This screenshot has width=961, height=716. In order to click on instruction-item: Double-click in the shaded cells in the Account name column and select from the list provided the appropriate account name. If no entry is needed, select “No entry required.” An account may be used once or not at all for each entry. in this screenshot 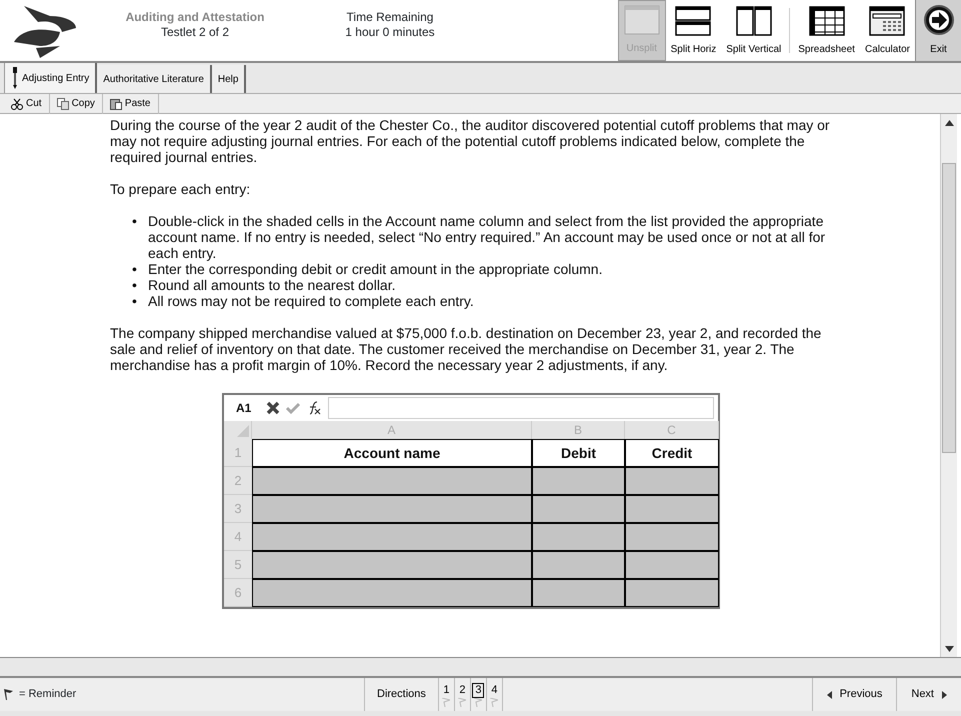, I will do `click(487, 237)`.